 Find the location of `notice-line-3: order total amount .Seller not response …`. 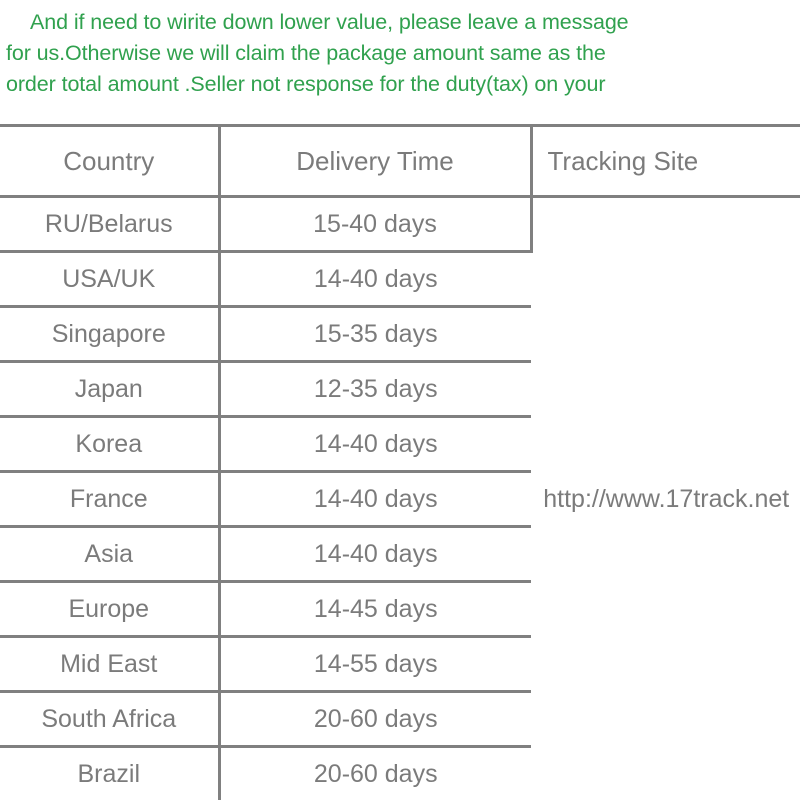

notice-line-3: order total amount .Seller not response … is located at coordinates (306, 84).